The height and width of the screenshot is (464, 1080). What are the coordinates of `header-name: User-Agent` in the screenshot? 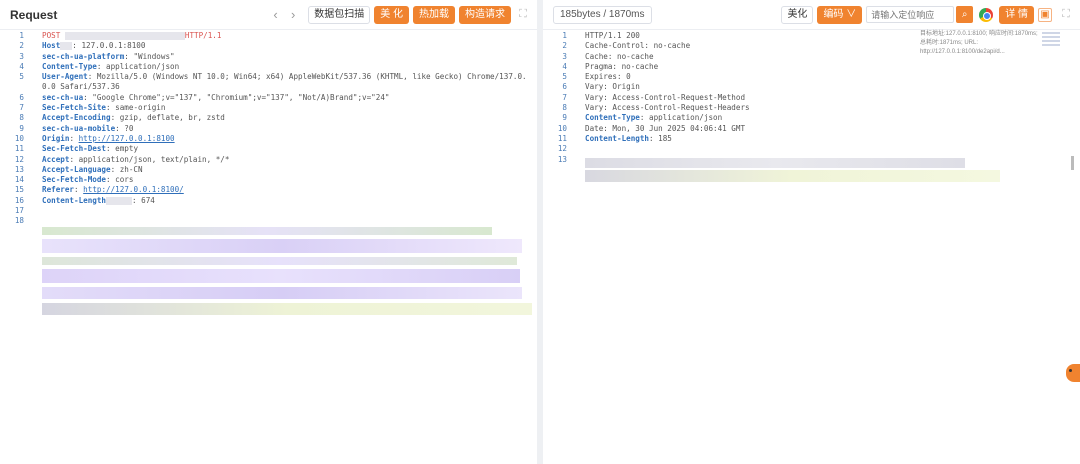 It's located at (65, 77).